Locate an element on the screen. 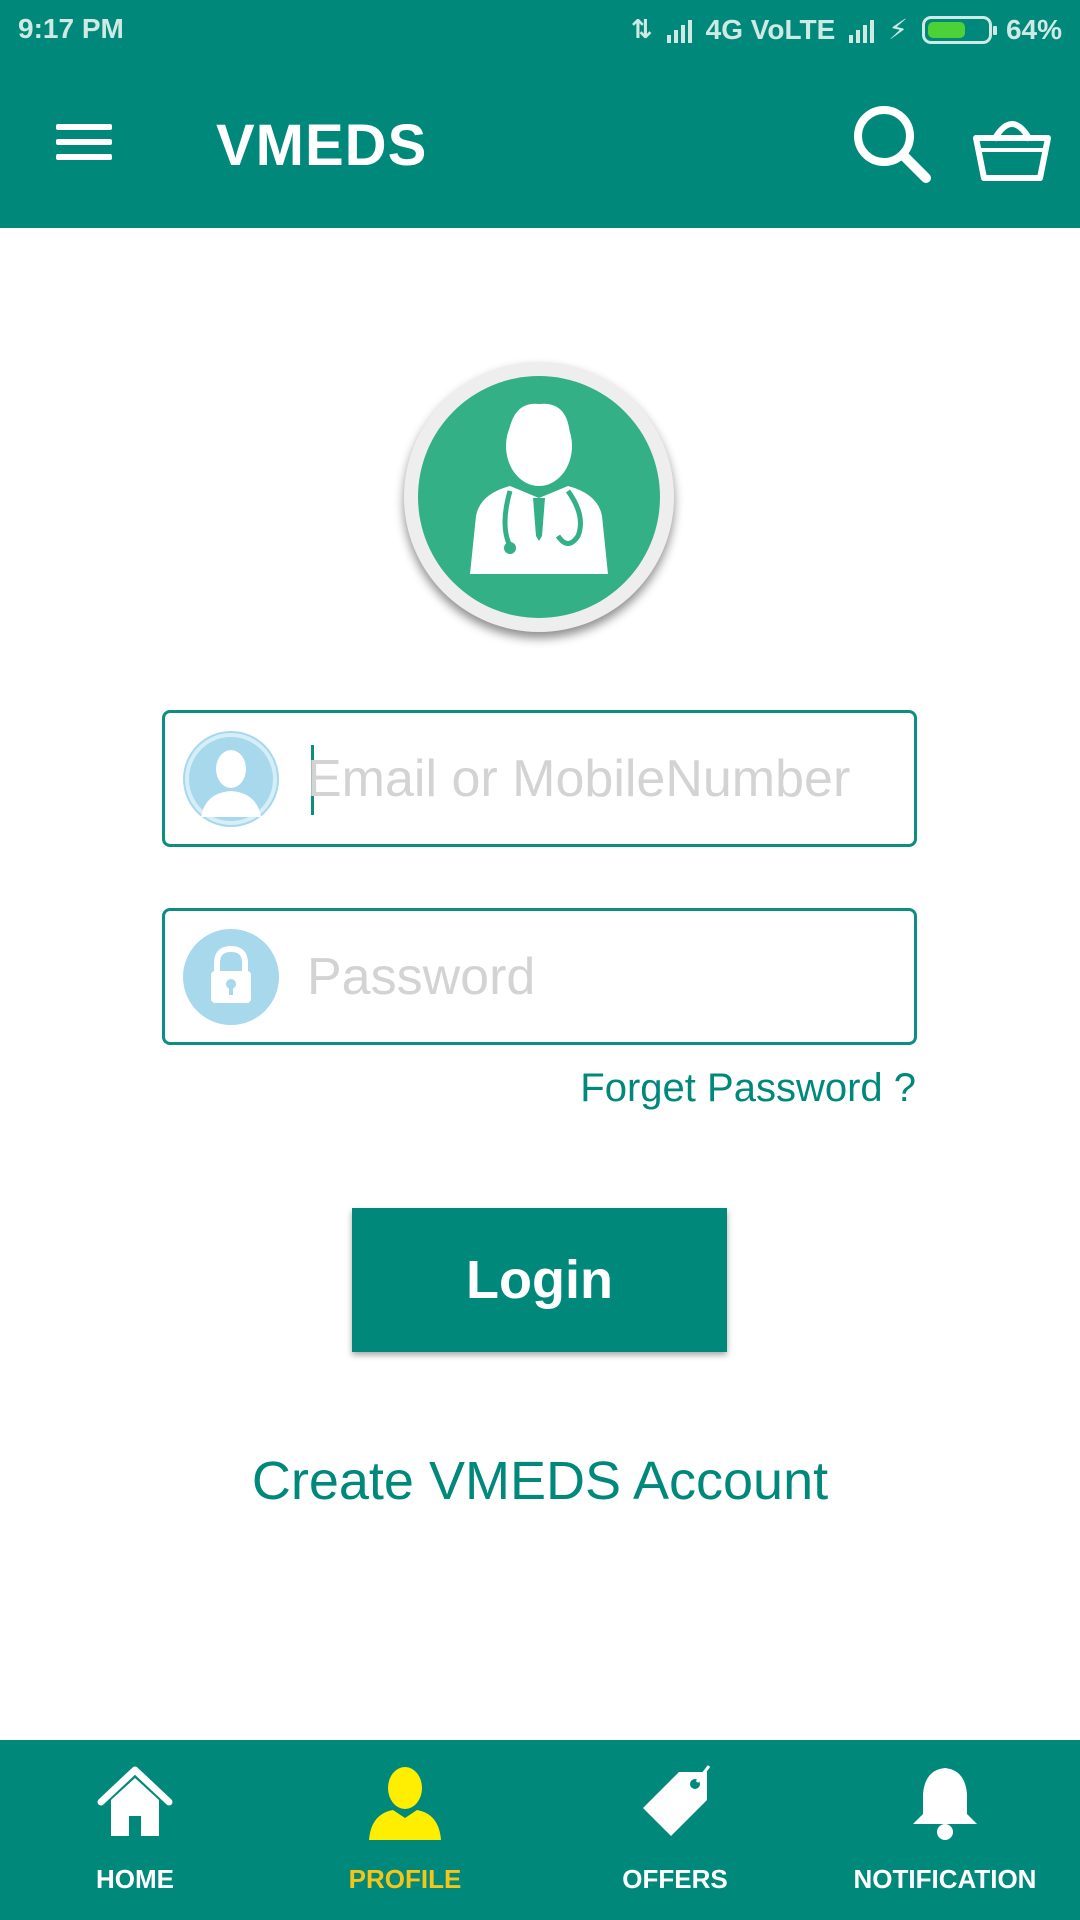 Image resolution: width=1080 pixels, height=1920 pixels. forgot-password-link: Forget Password ? is located at coordinates (748, 1088).